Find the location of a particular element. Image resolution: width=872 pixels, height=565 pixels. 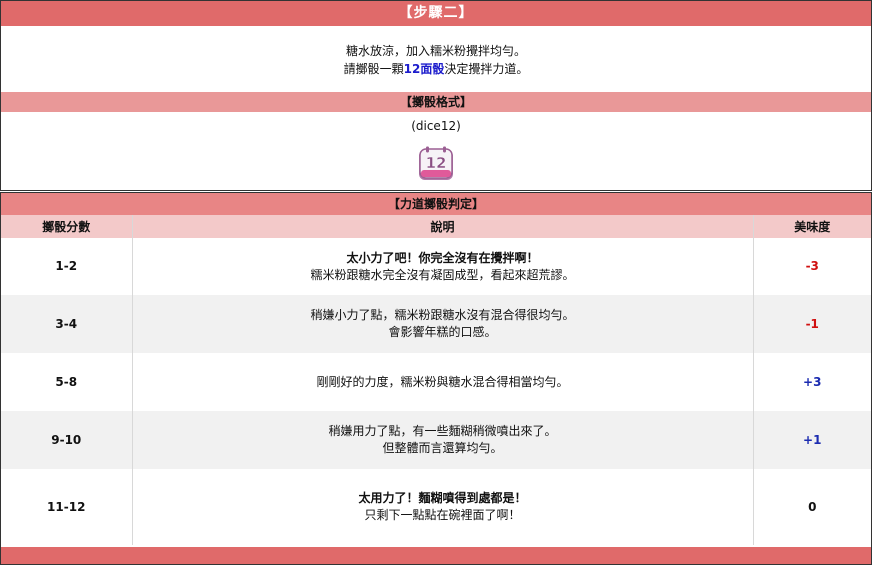

dice-format-text: (dice12) is located at coordinates (436, 126).